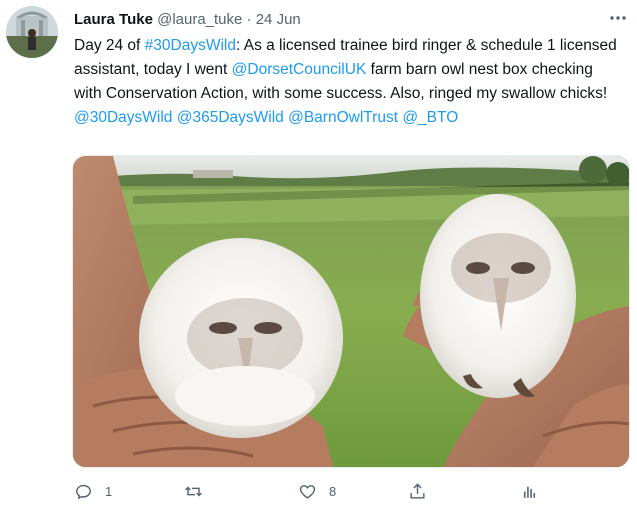  I want to click on retweet-button, so click(199, 491).